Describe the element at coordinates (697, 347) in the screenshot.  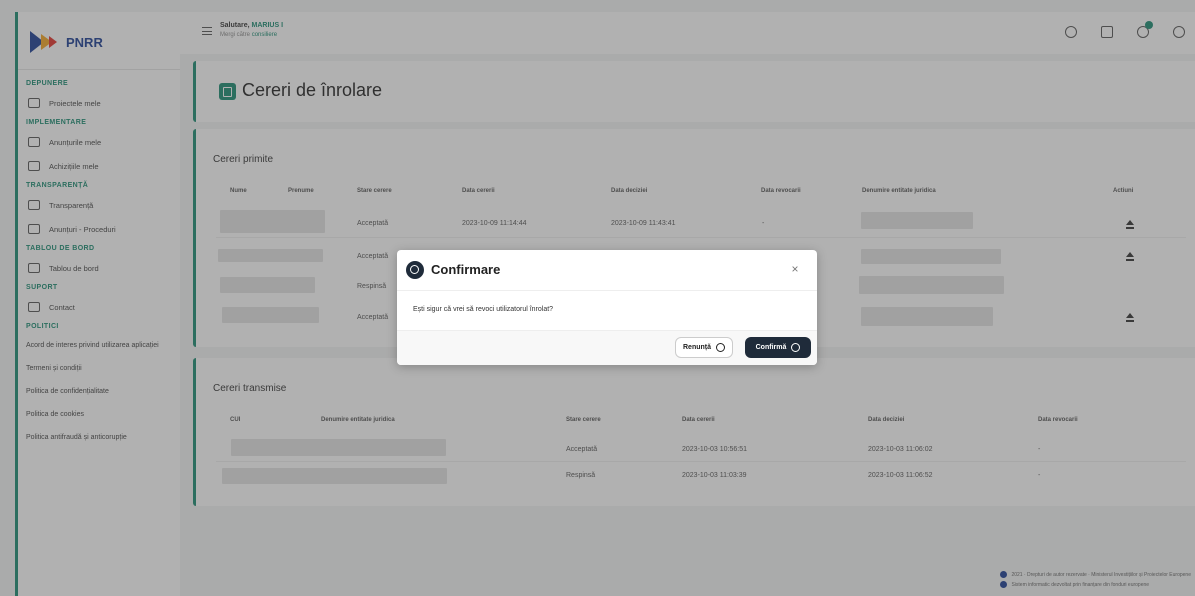
I see `cancel-button-label: Renunță` at that location.